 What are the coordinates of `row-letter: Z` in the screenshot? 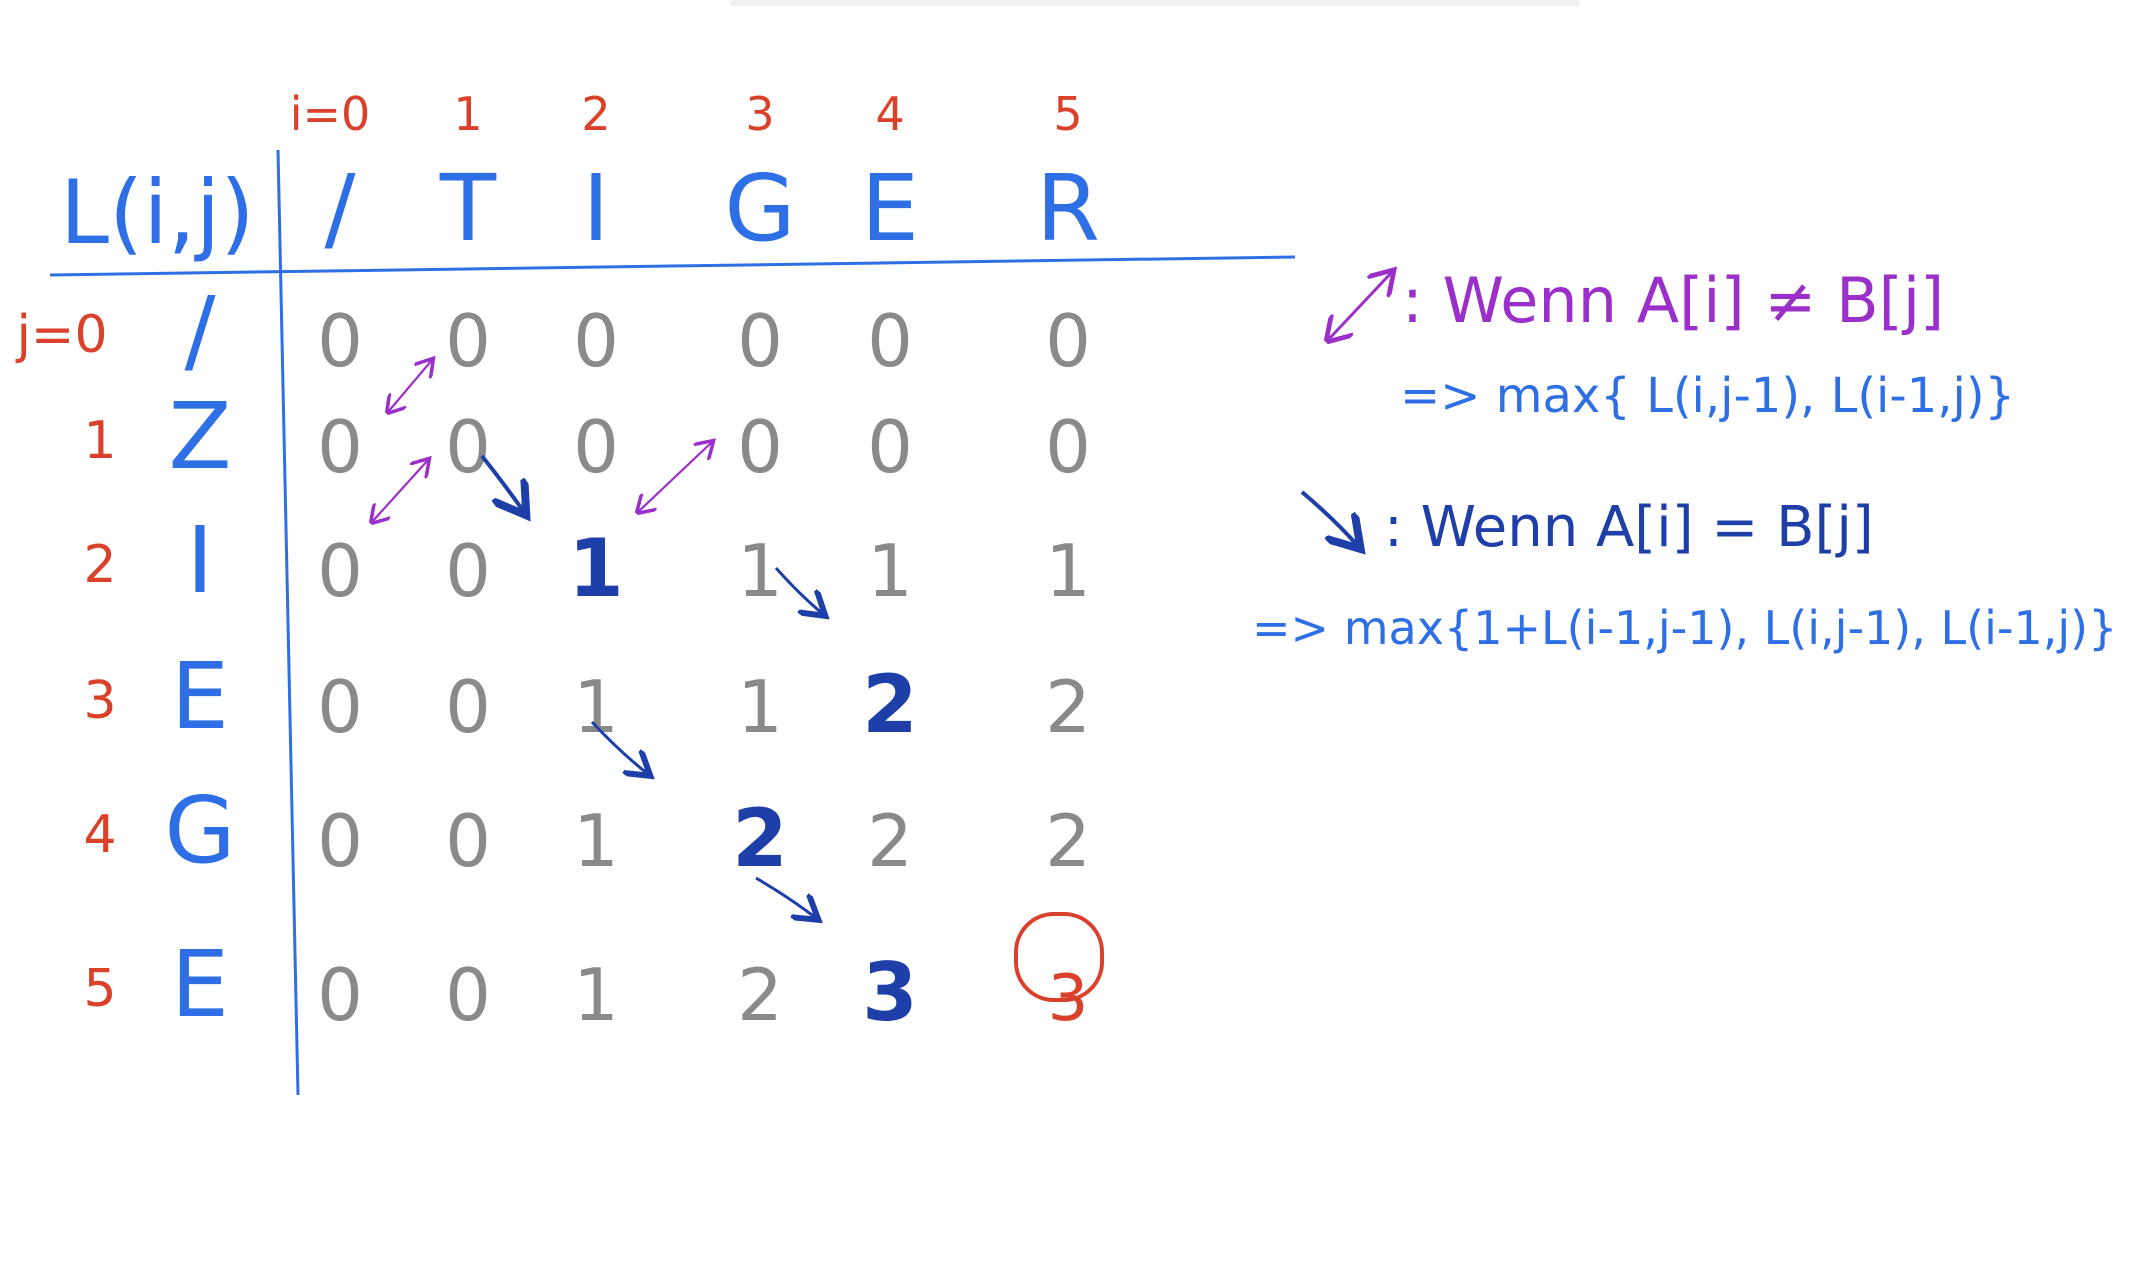 It's located at (199, 436).